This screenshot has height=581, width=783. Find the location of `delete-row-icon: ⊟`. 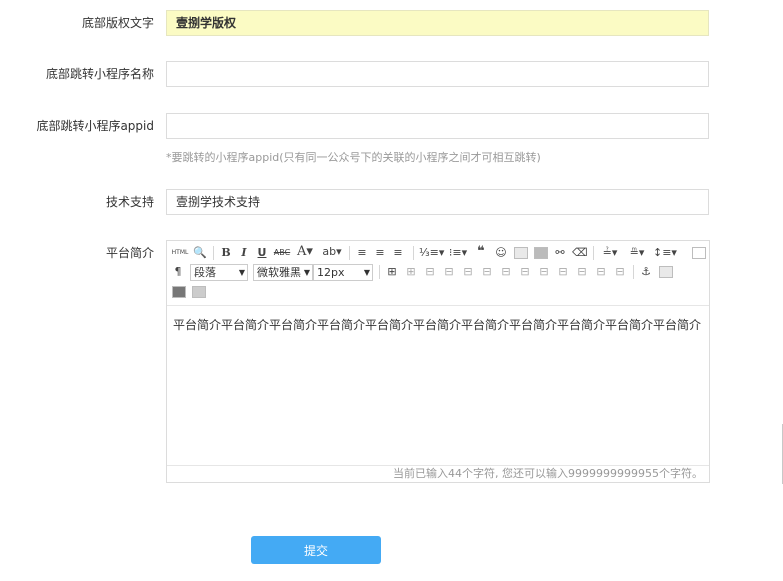

delete-row-icon: ⊟ is located at coordinates (468, 272).